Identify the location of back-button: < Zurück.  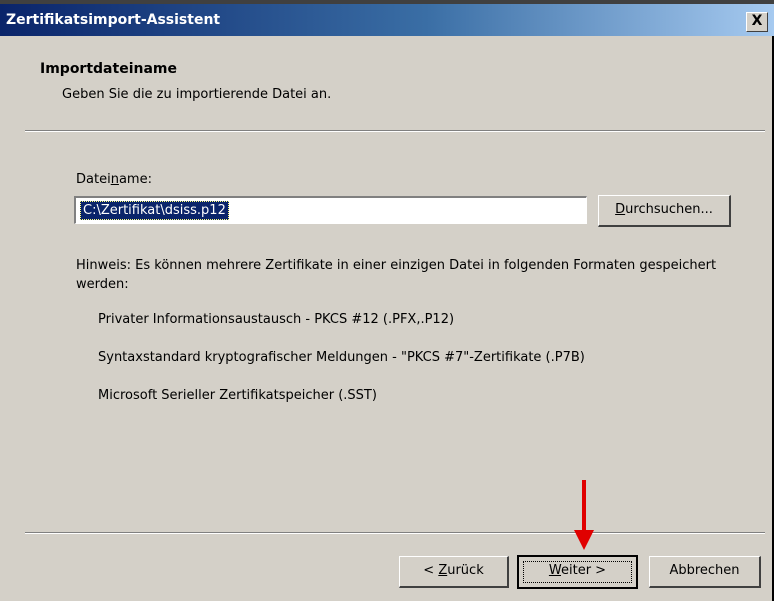
(454, 572).